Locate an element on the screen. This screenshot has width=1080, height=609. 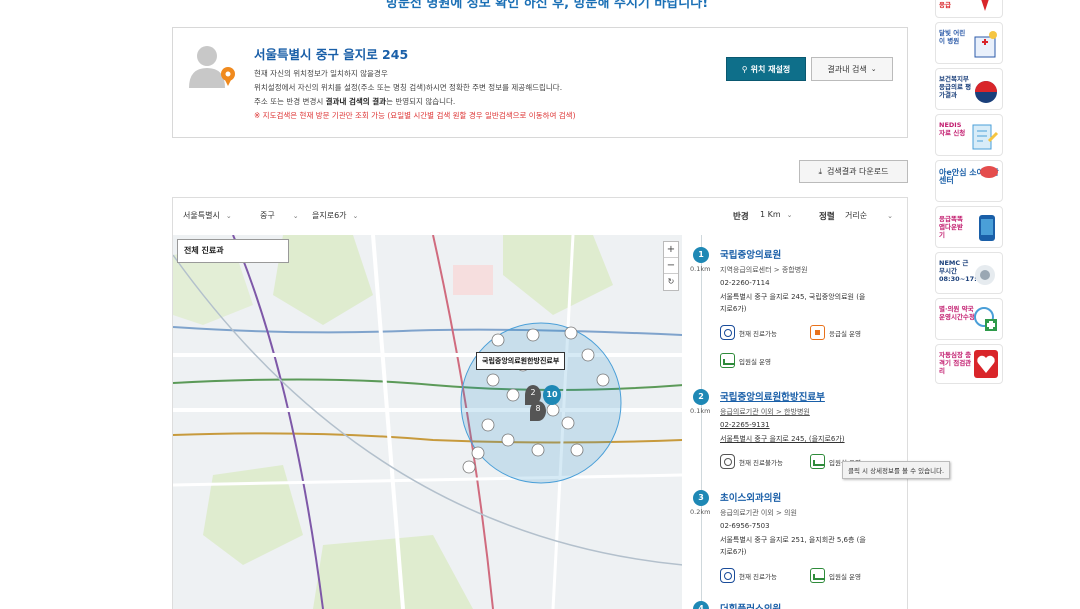
sort-select: 거리순 ⌄ is located at coordinates (869, 215).